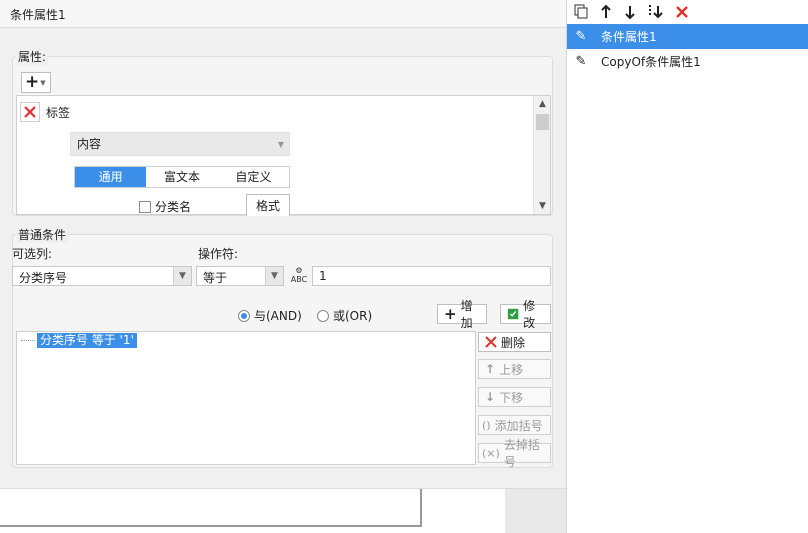 The image size is (808, 533). What do you see at coordinates (323, 315) in the screenshot?
I see `radio-or-dot` at bounding box center [323, 315].